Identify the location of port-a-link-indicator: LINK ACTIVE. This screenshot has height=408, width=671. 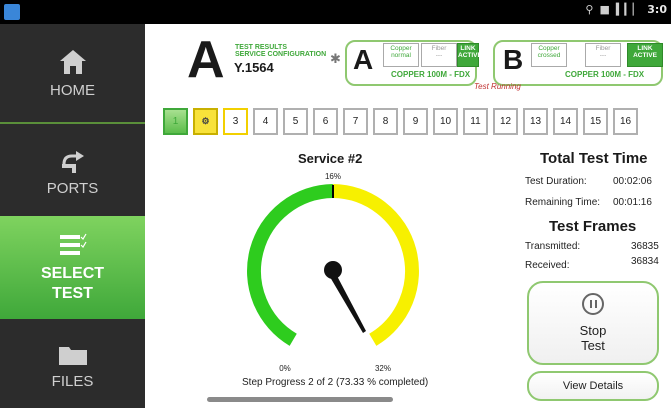
(469, 55).